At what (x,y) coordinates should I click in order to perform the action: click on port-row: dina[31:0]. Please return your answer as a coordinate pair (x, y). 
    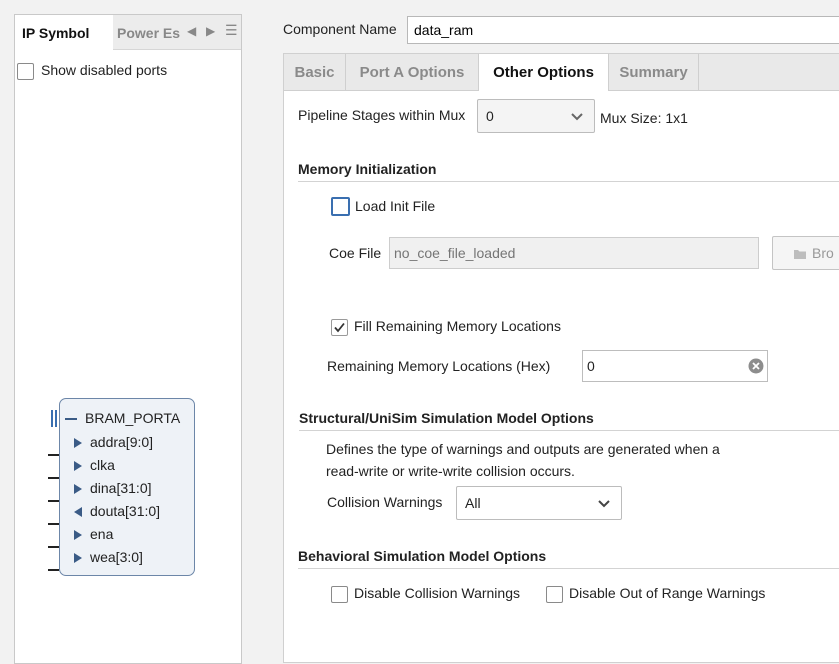
    Looking at the image, I should click on (113, 488).